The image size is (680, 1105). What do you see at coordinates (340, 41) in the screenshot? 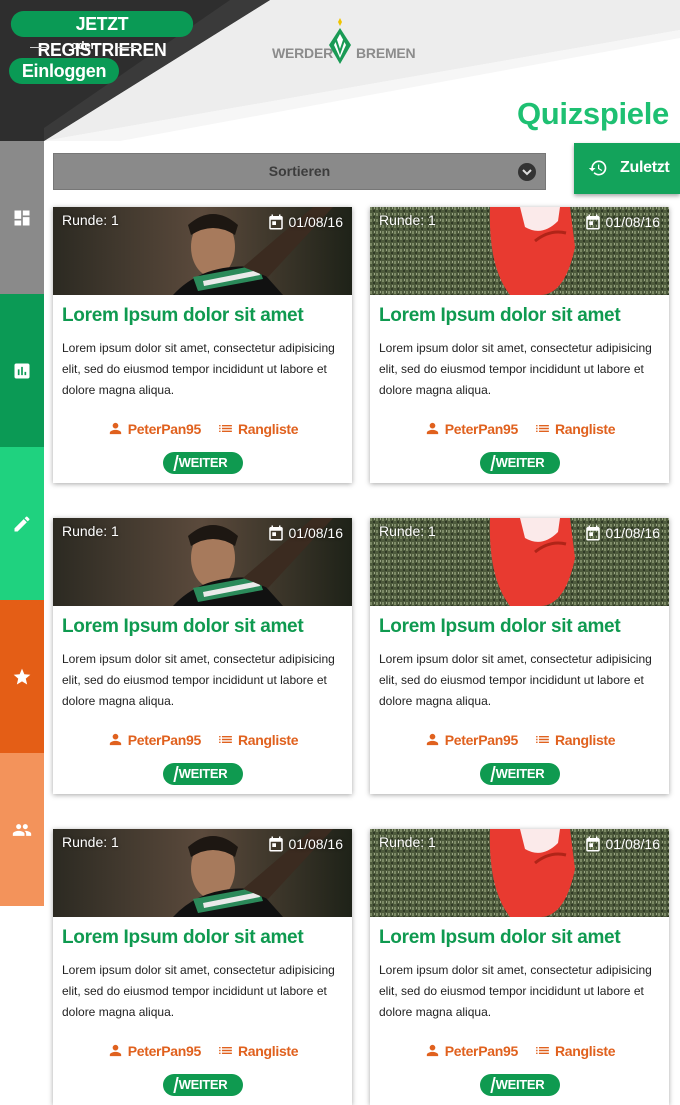
I see `werder-diamond-icon` at bounding box center [340, 41].